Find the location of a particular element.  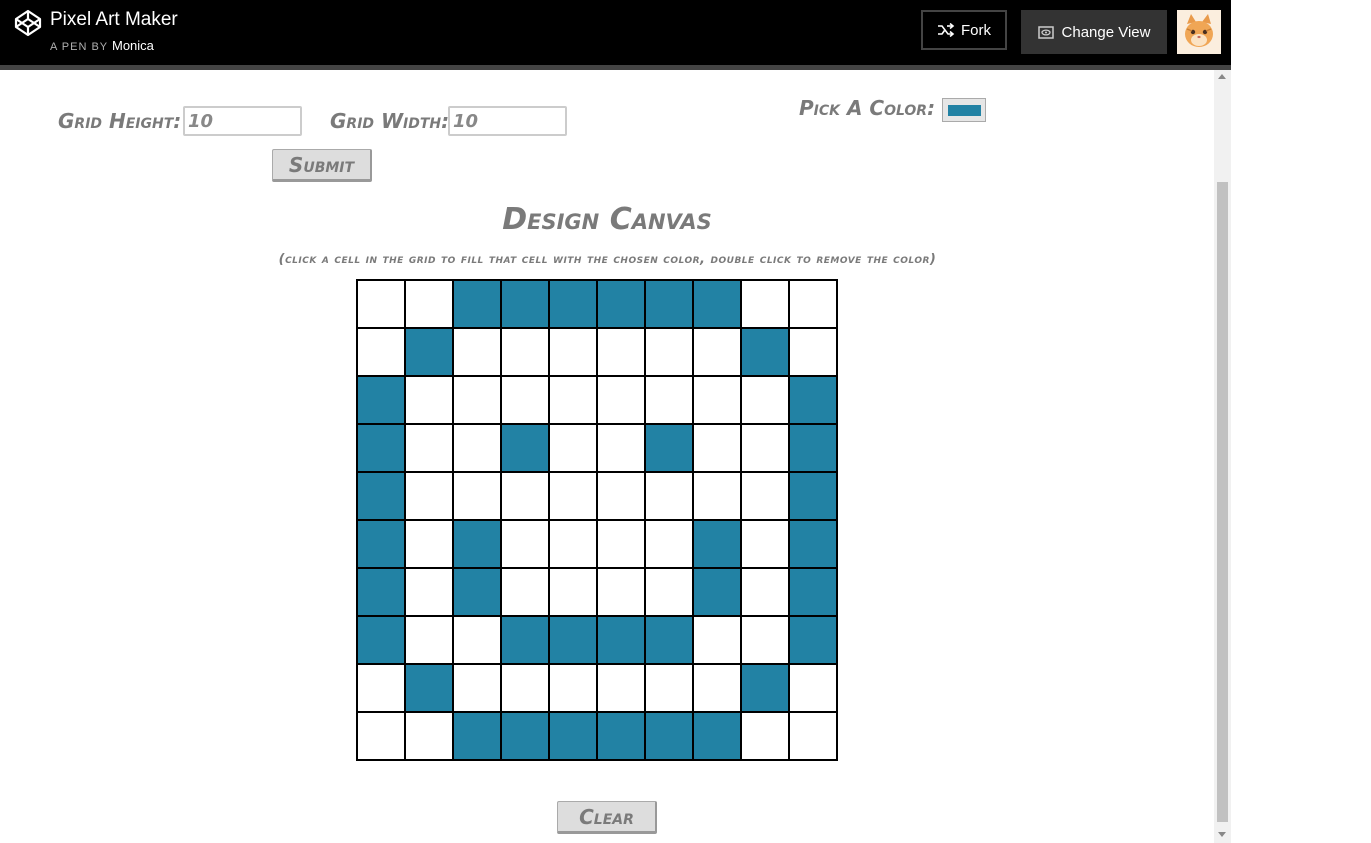

grid-width-input is located at coordinates (507, 121).